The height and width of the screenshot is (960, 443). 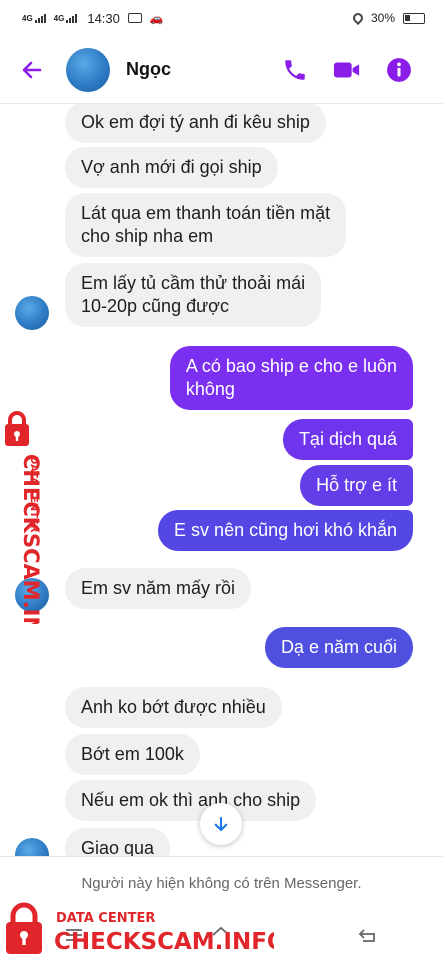 What do you see at coordinates (221, 70) in the screenshot?
I see `chat-header: Ngọc` at bounding box center [221, 70].